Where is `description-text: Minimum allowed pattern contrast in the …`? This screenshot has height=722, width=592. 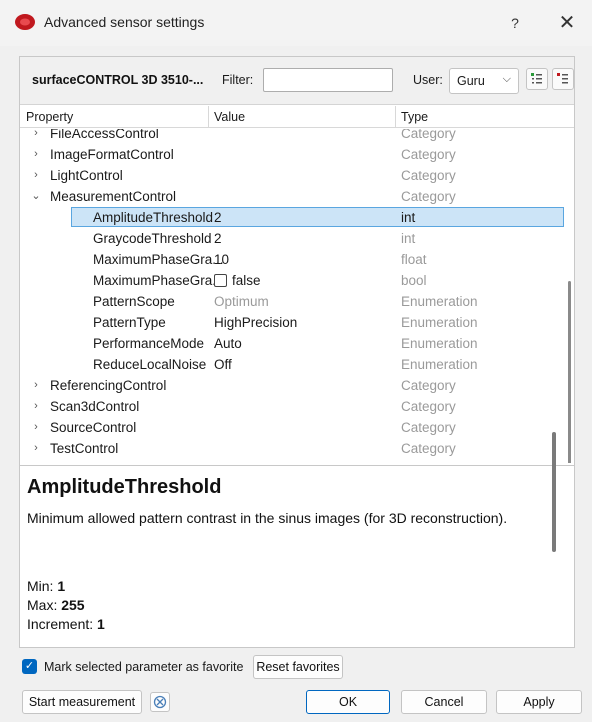 description-text: Minimum allowed pattern contrast in the … is located at coordinates (267, 518).